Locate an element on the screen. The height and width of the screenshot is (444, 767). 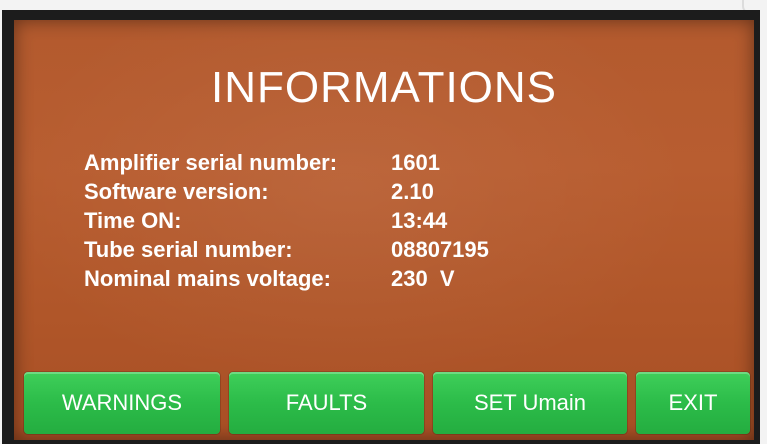
warnings-button-label: WARNINGS is located at coordinates (122, 402).